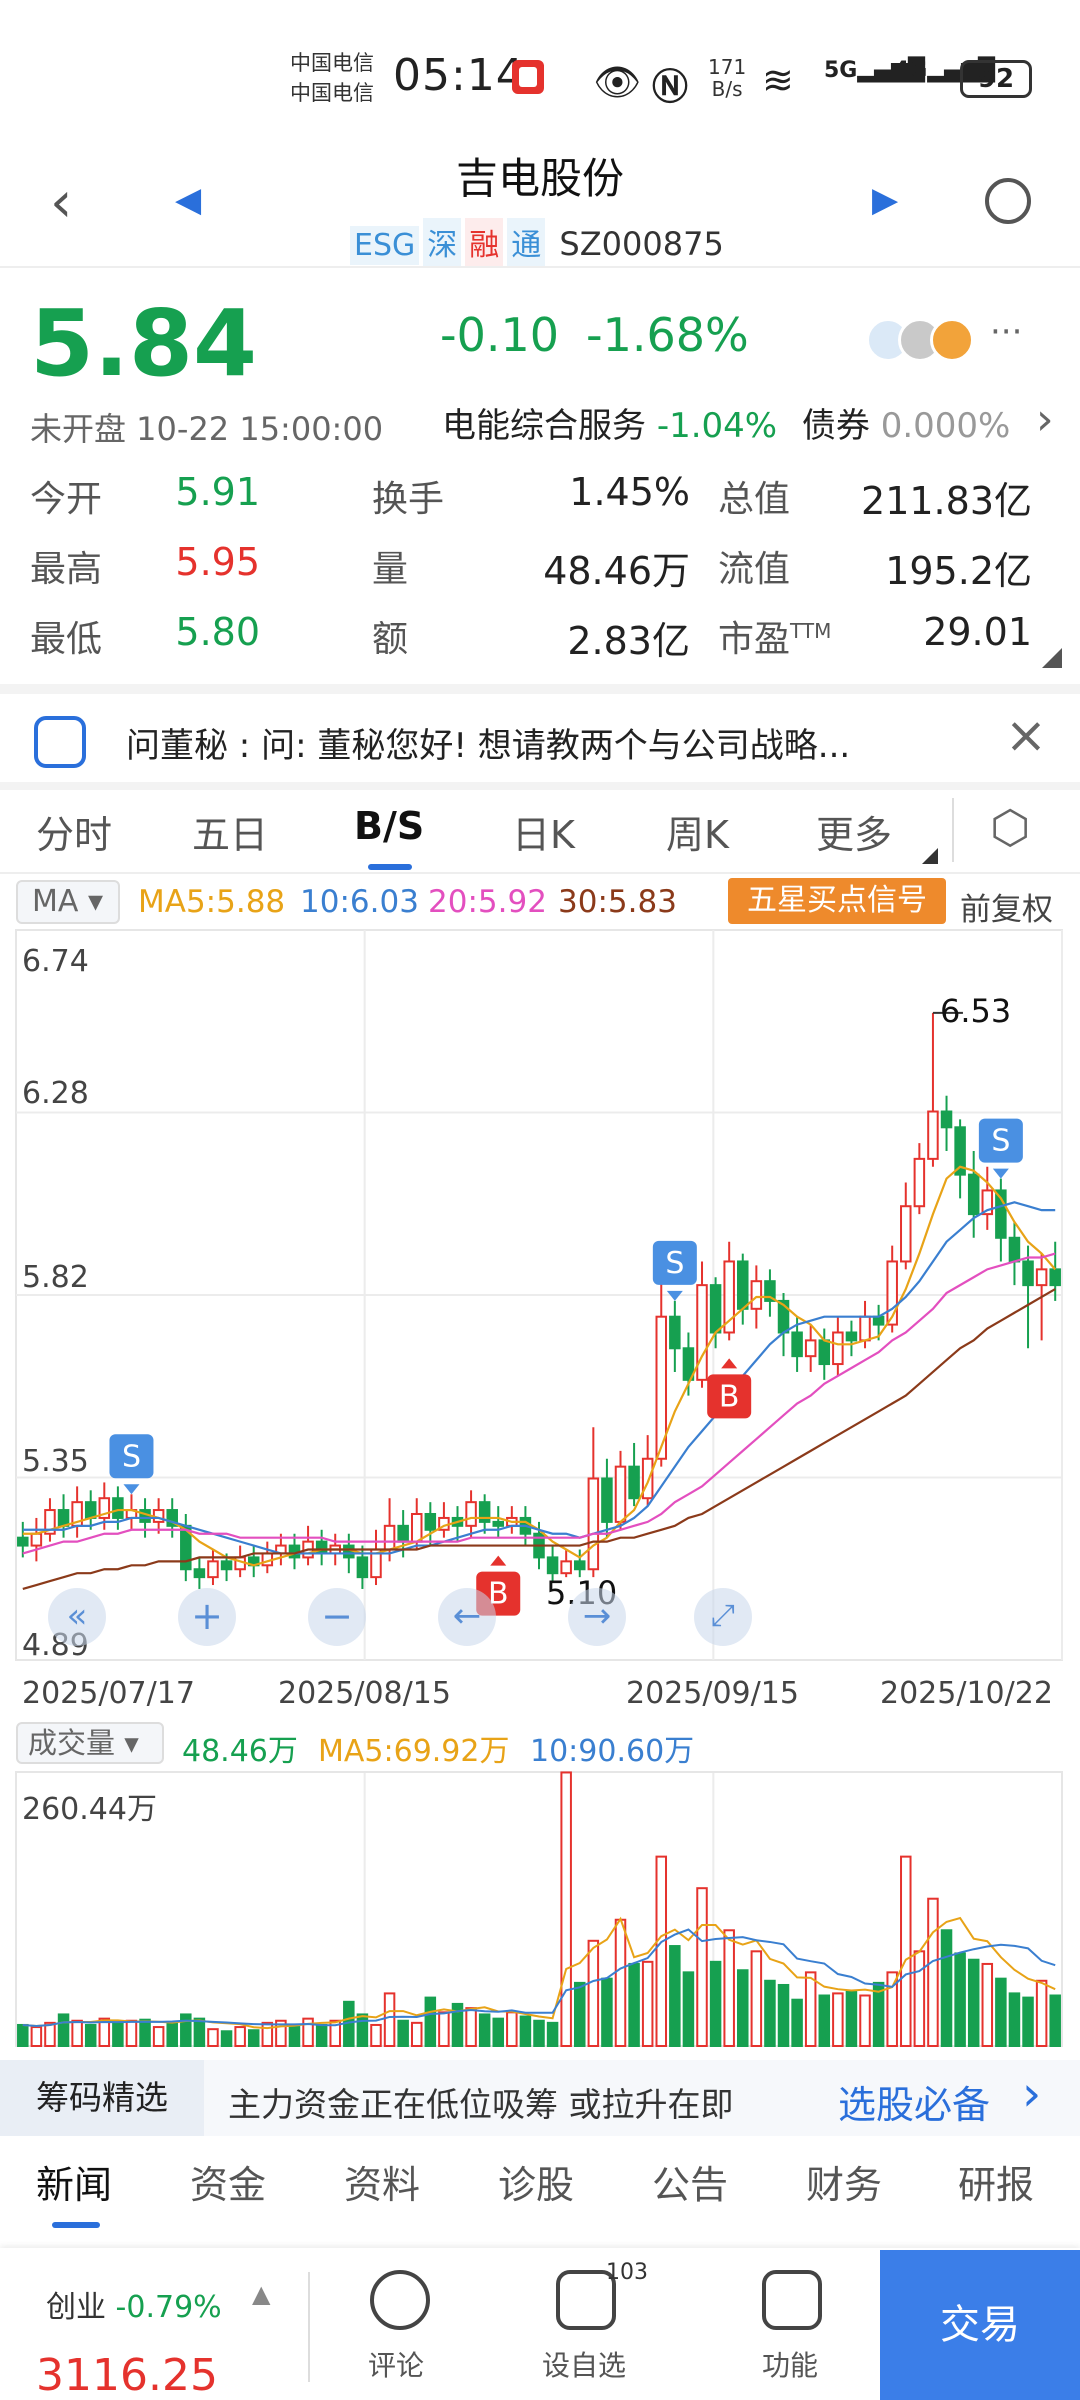 Image resolution: width=1080 pixels, height=2400 pixels. What do you see at coordinates (670, 87) in the screenshot?
I see `nfc-icon: Ⓝ` at bounding box center [670, 87].